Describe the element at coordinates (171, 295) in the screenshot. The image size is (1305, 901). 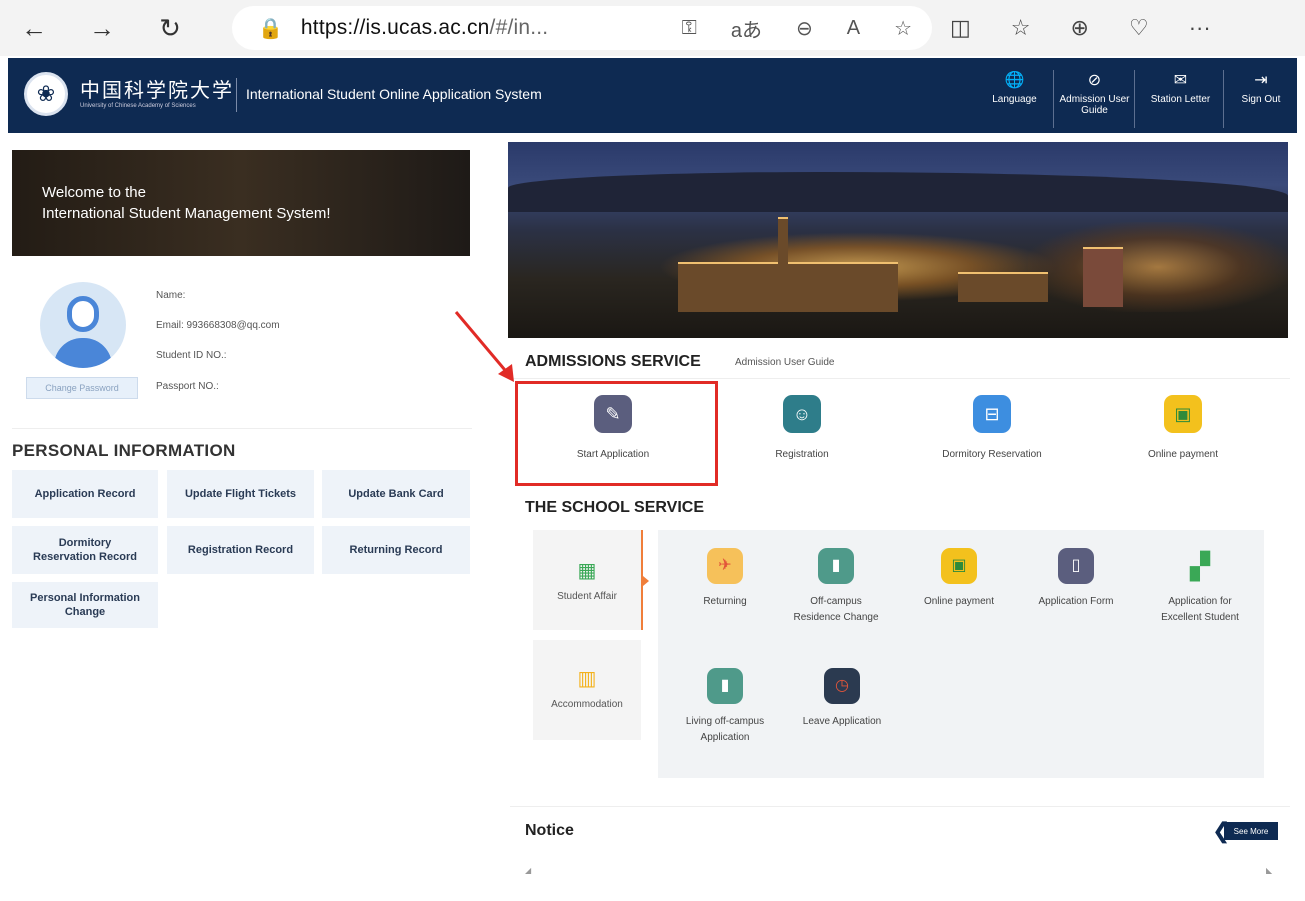
I see `profile-name: Name:` at that location.